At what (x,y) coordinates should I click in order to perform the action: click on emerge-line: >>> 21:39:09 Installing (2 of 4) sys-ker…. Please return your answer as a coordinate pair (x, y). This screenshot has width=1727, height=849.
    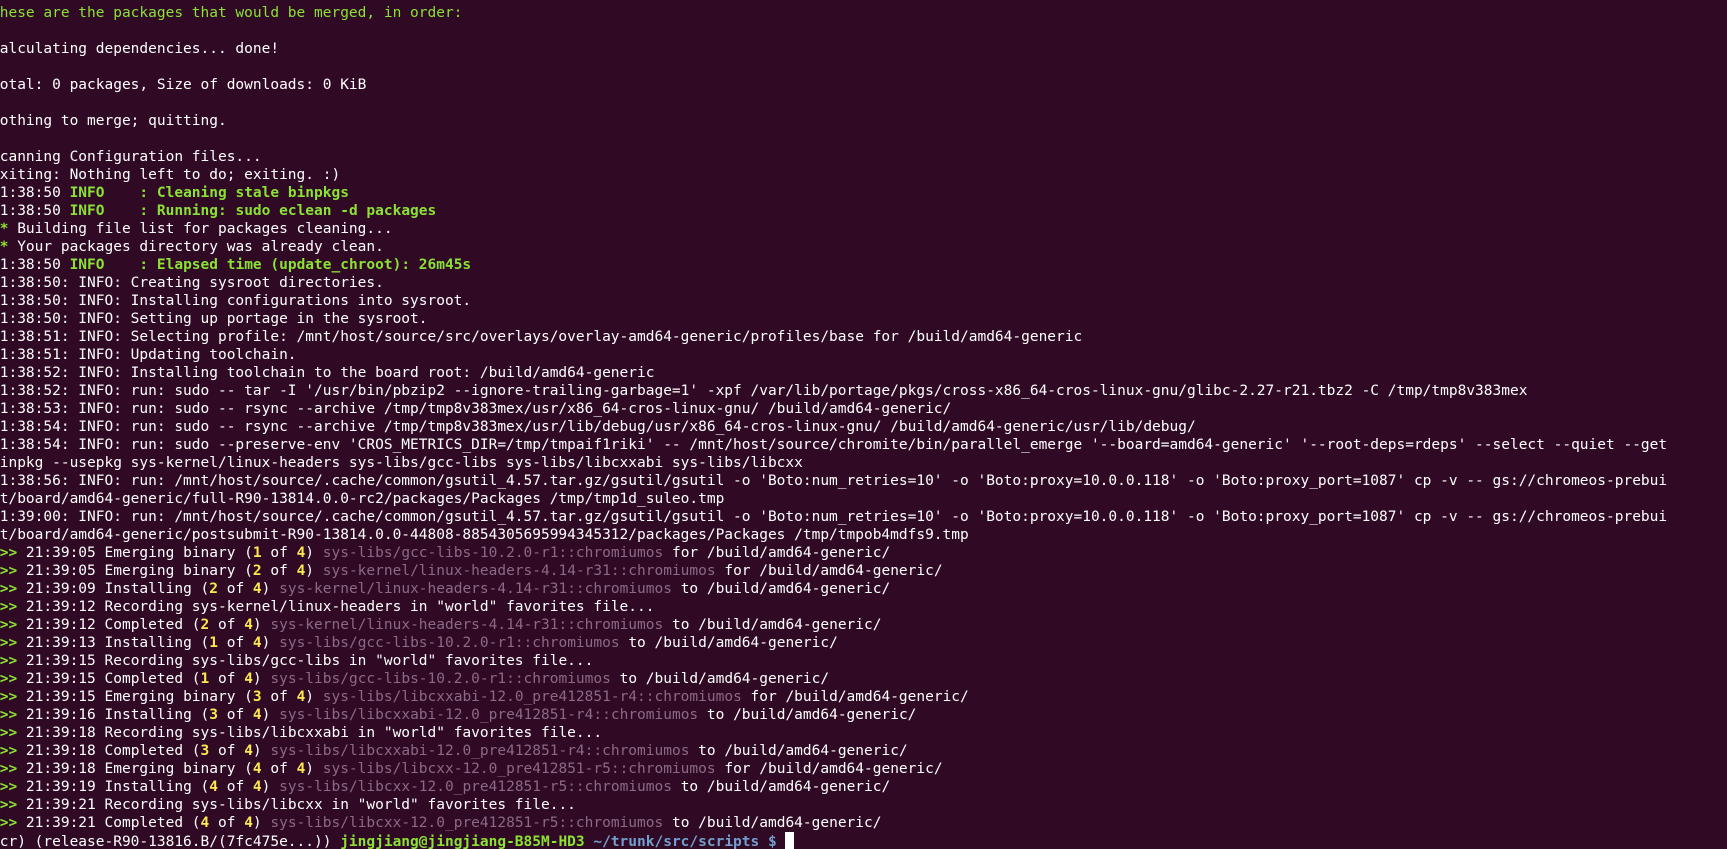
    Looking at the image, I should click on (863, 589).